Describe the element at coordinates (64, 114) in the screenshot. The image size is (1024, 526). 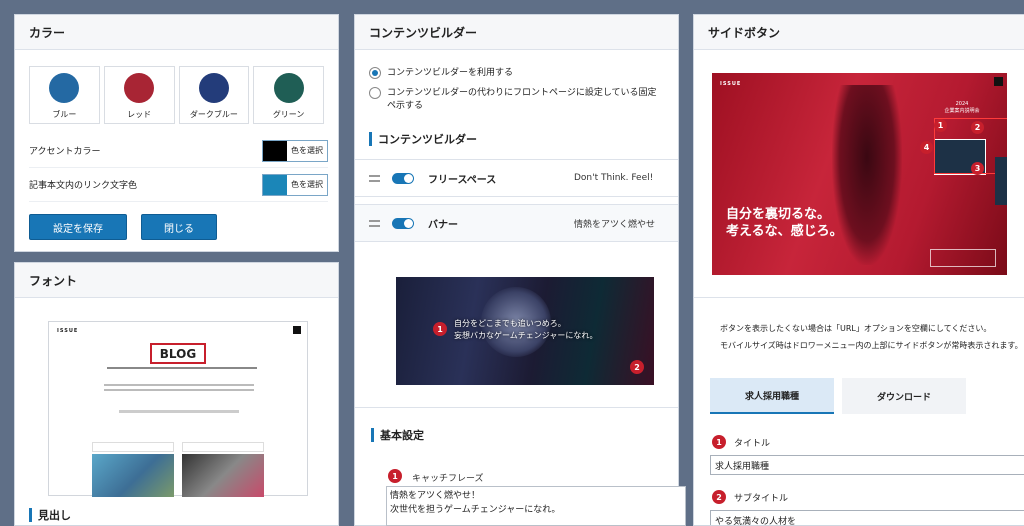
I see `swatch-label: ブルー` at that location.